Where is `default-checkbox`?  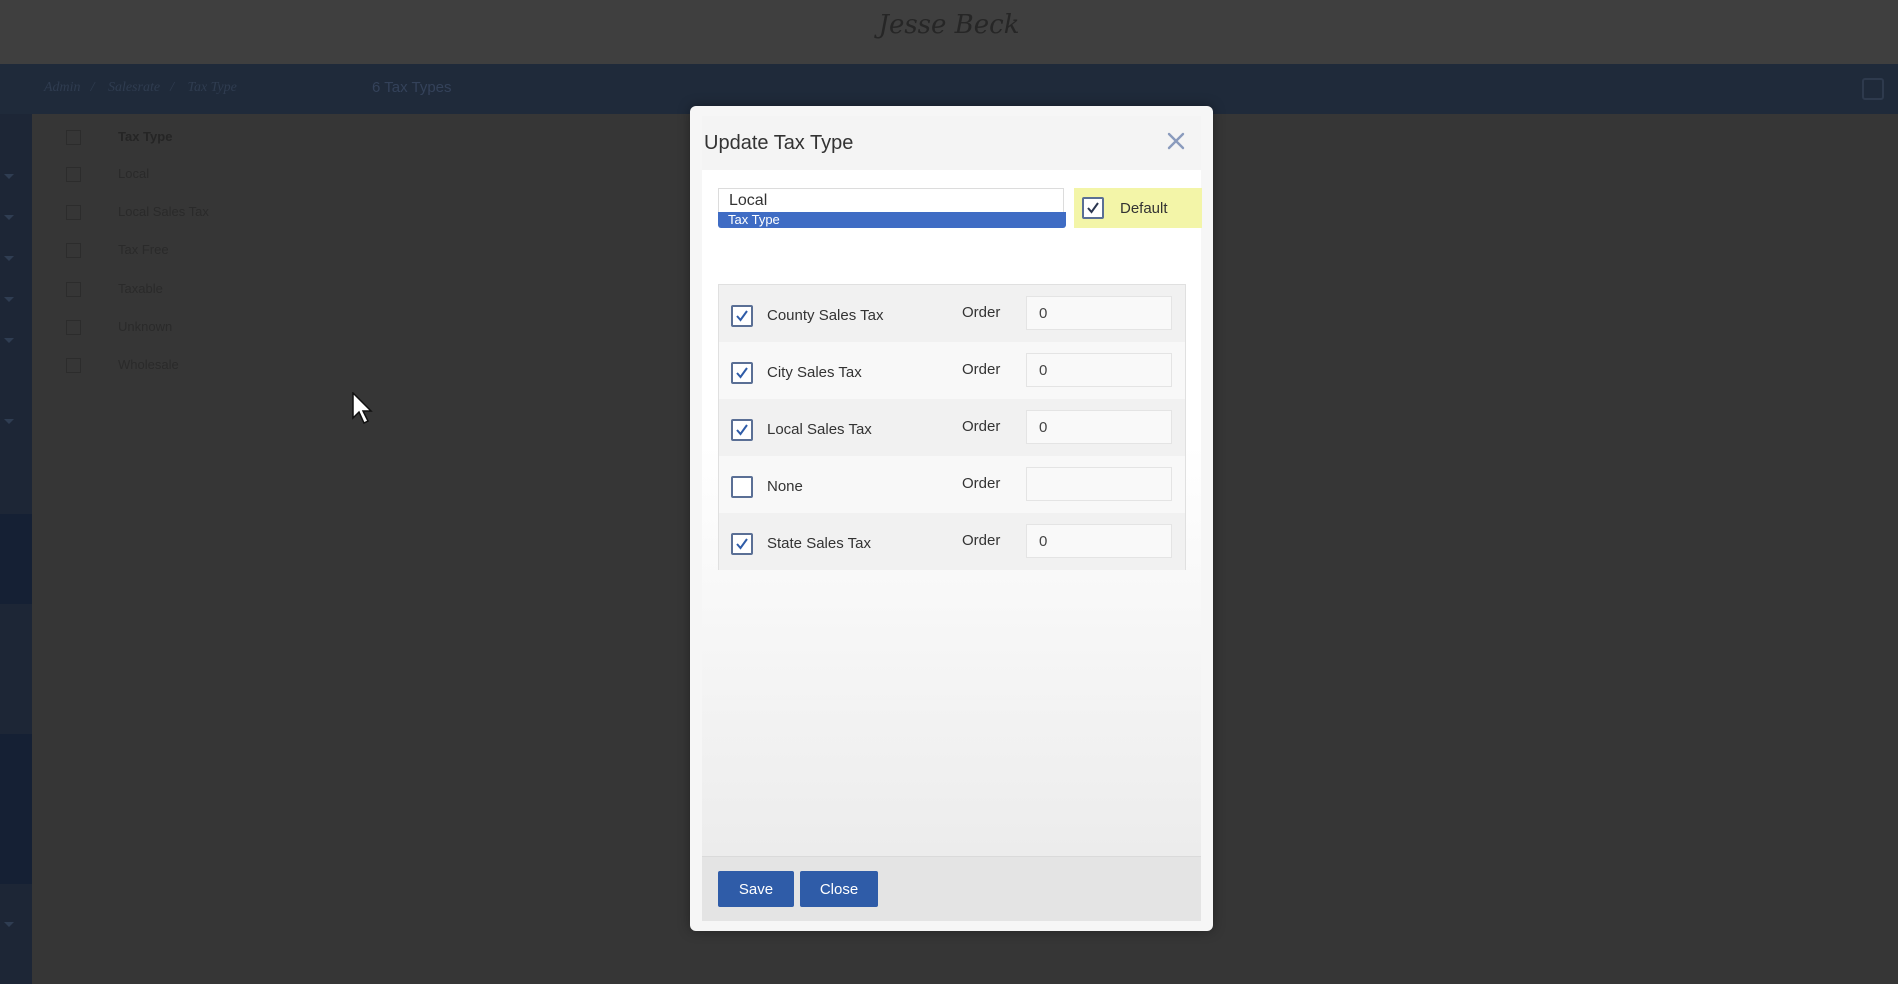 default-checkbox is located at coordinates (1093, 208).